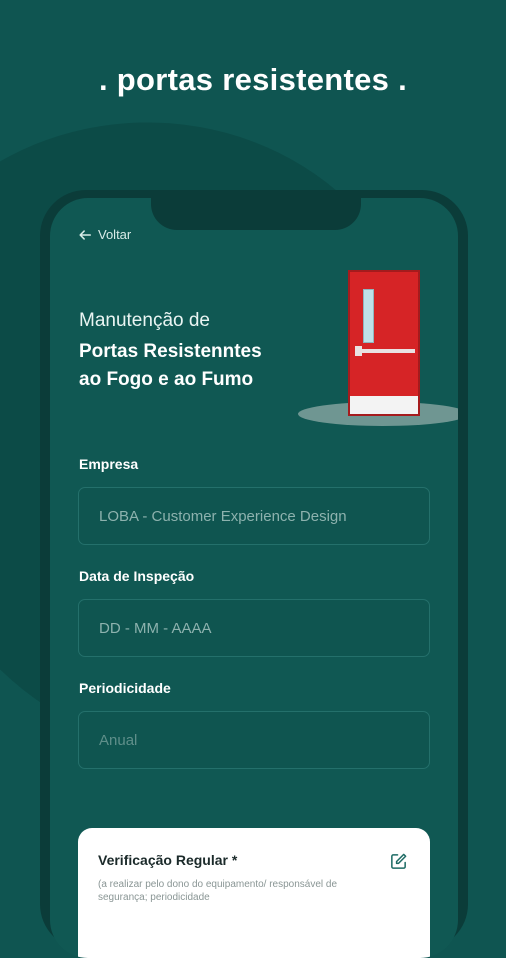  Describe the element at coordinates (256, 214) in the screenshot. I see `phone-notch` at that location.